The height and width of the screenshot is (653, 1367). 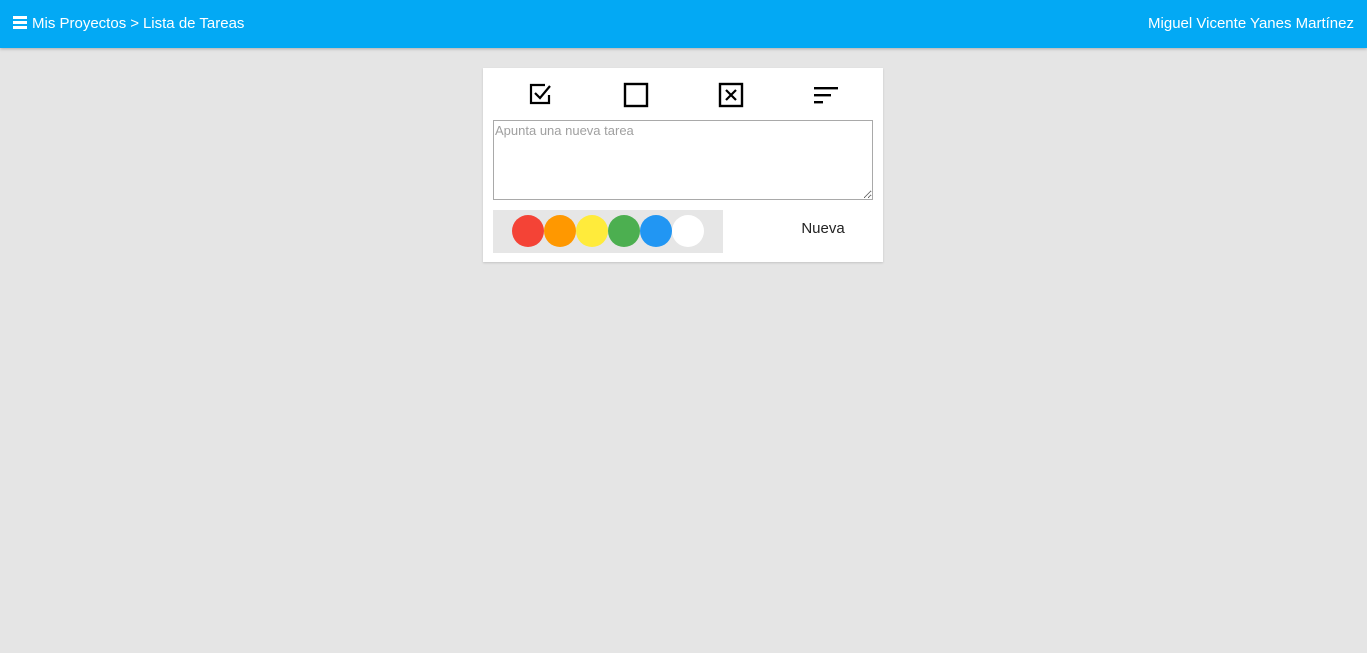 I want to click on breadcrumb-projects-link: Mis Proyectos, so click(x=79, y=23).